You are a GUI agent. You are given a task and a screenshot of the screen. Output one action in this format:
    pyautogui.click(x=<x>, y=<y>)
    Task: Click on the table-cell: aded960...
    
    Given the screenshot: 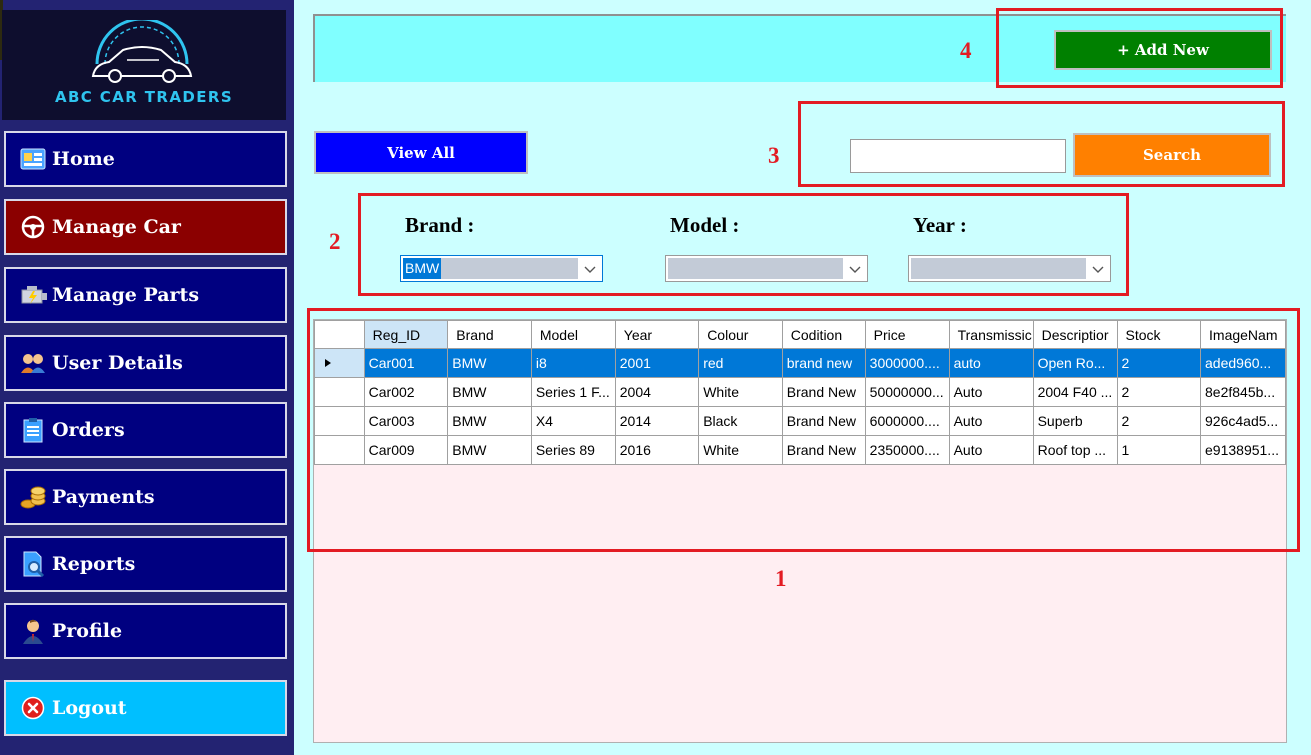 What is the action you would take?
    pyautogui.click(x=1243, y=363)
    